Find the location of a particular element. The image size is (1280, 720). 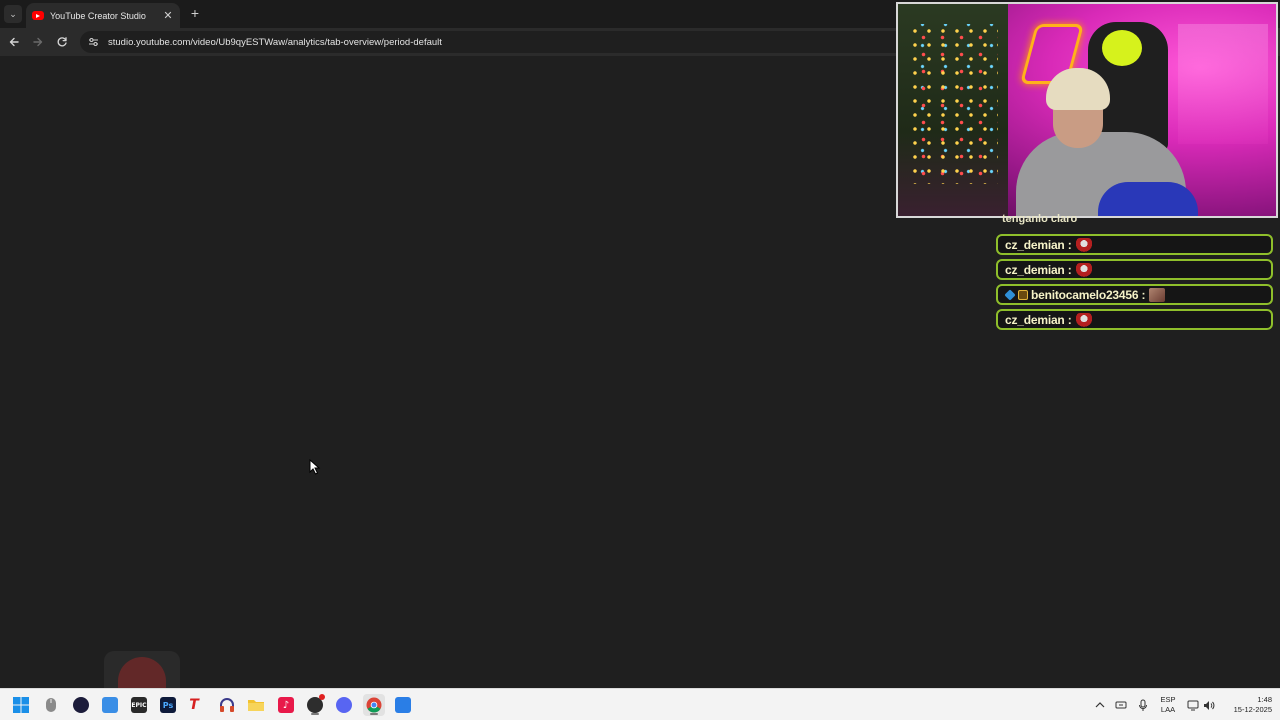

back-button is located at coordinates (14, 42).